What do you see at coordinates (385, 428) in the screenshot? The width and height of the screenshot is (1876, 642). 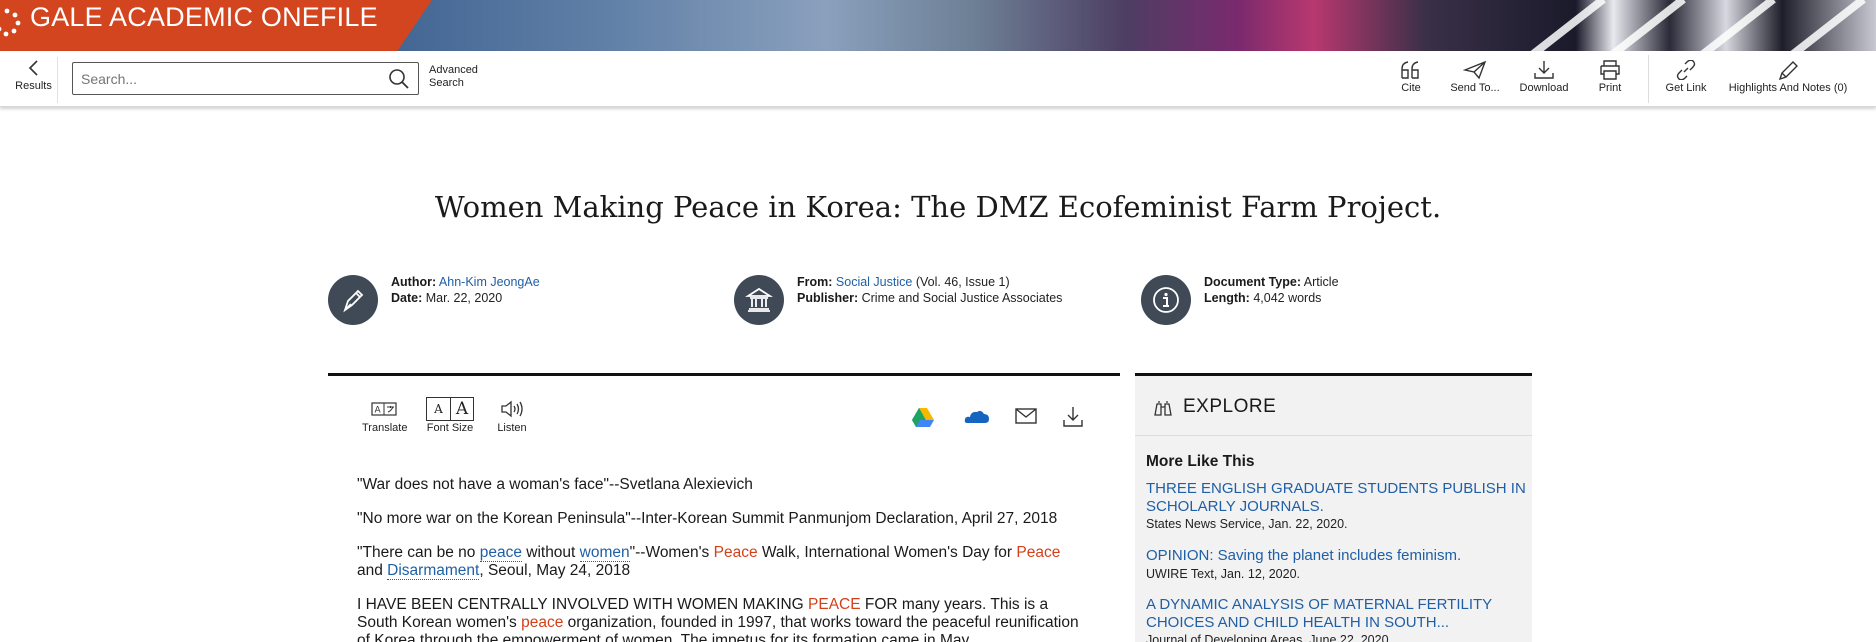 I see `translate-label: Translate` at bounding box center [385, 428].